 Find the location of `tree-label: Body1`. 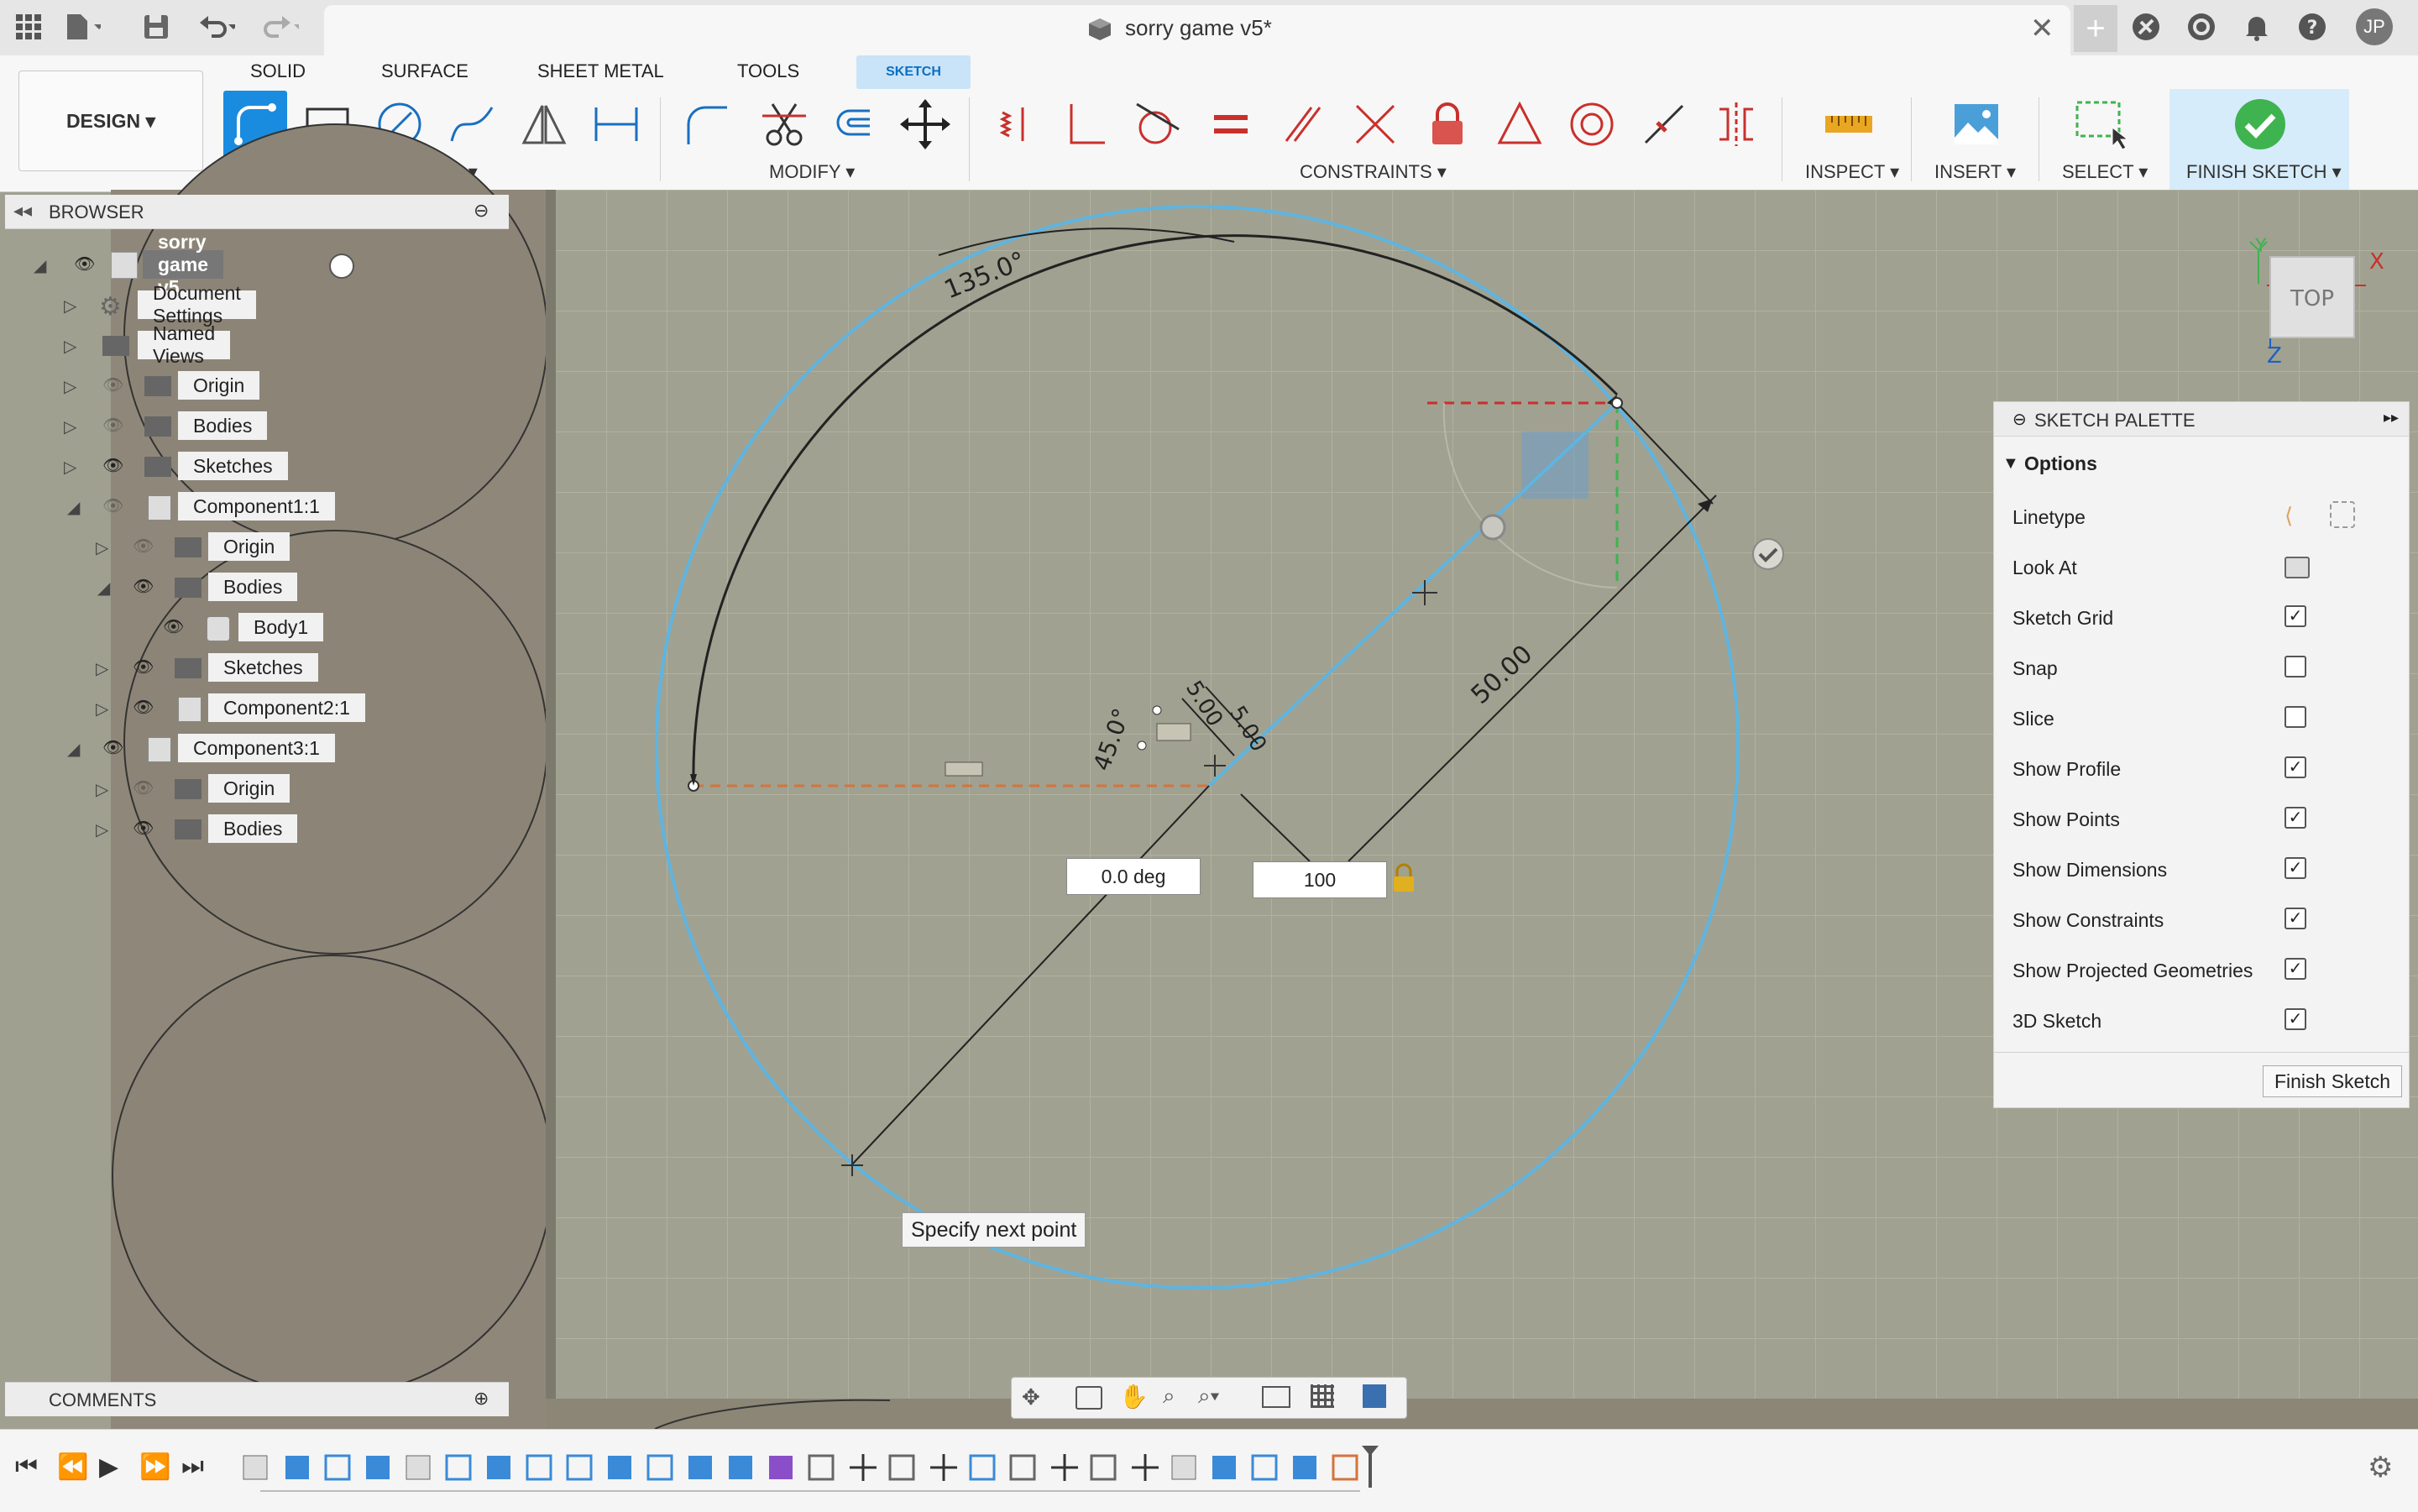

tree-label: Body1 is located at coordinates (281, 627).